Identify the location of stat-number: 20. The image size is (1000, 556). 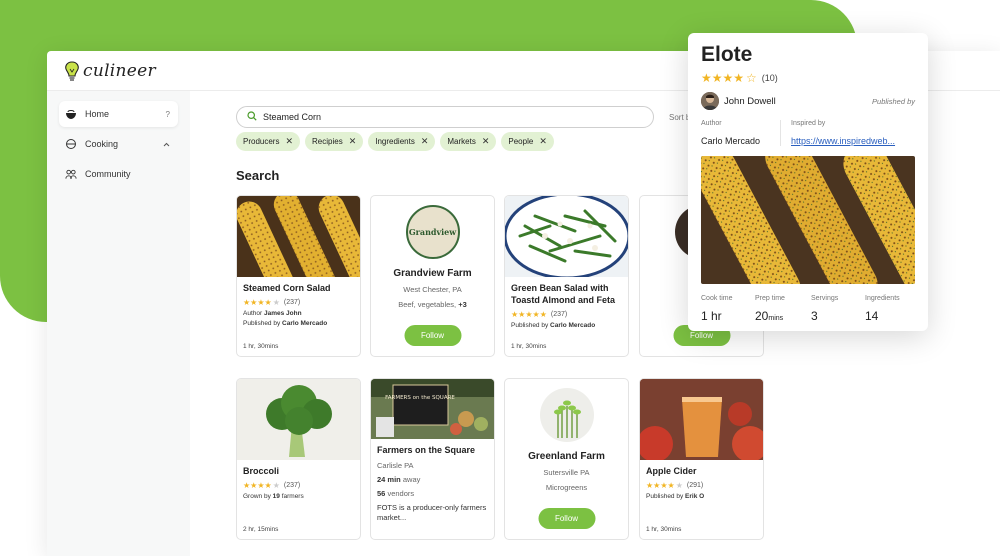
(762, 316).